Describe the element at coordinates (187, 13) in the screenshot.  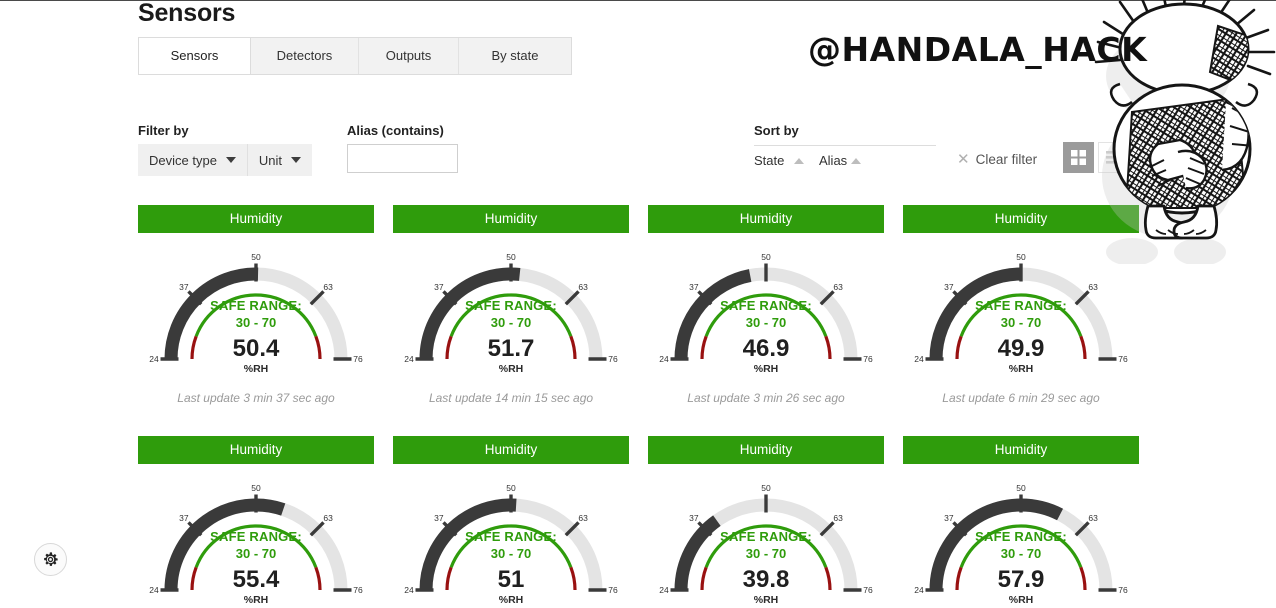
I see `page-title: Sensors` at that location.